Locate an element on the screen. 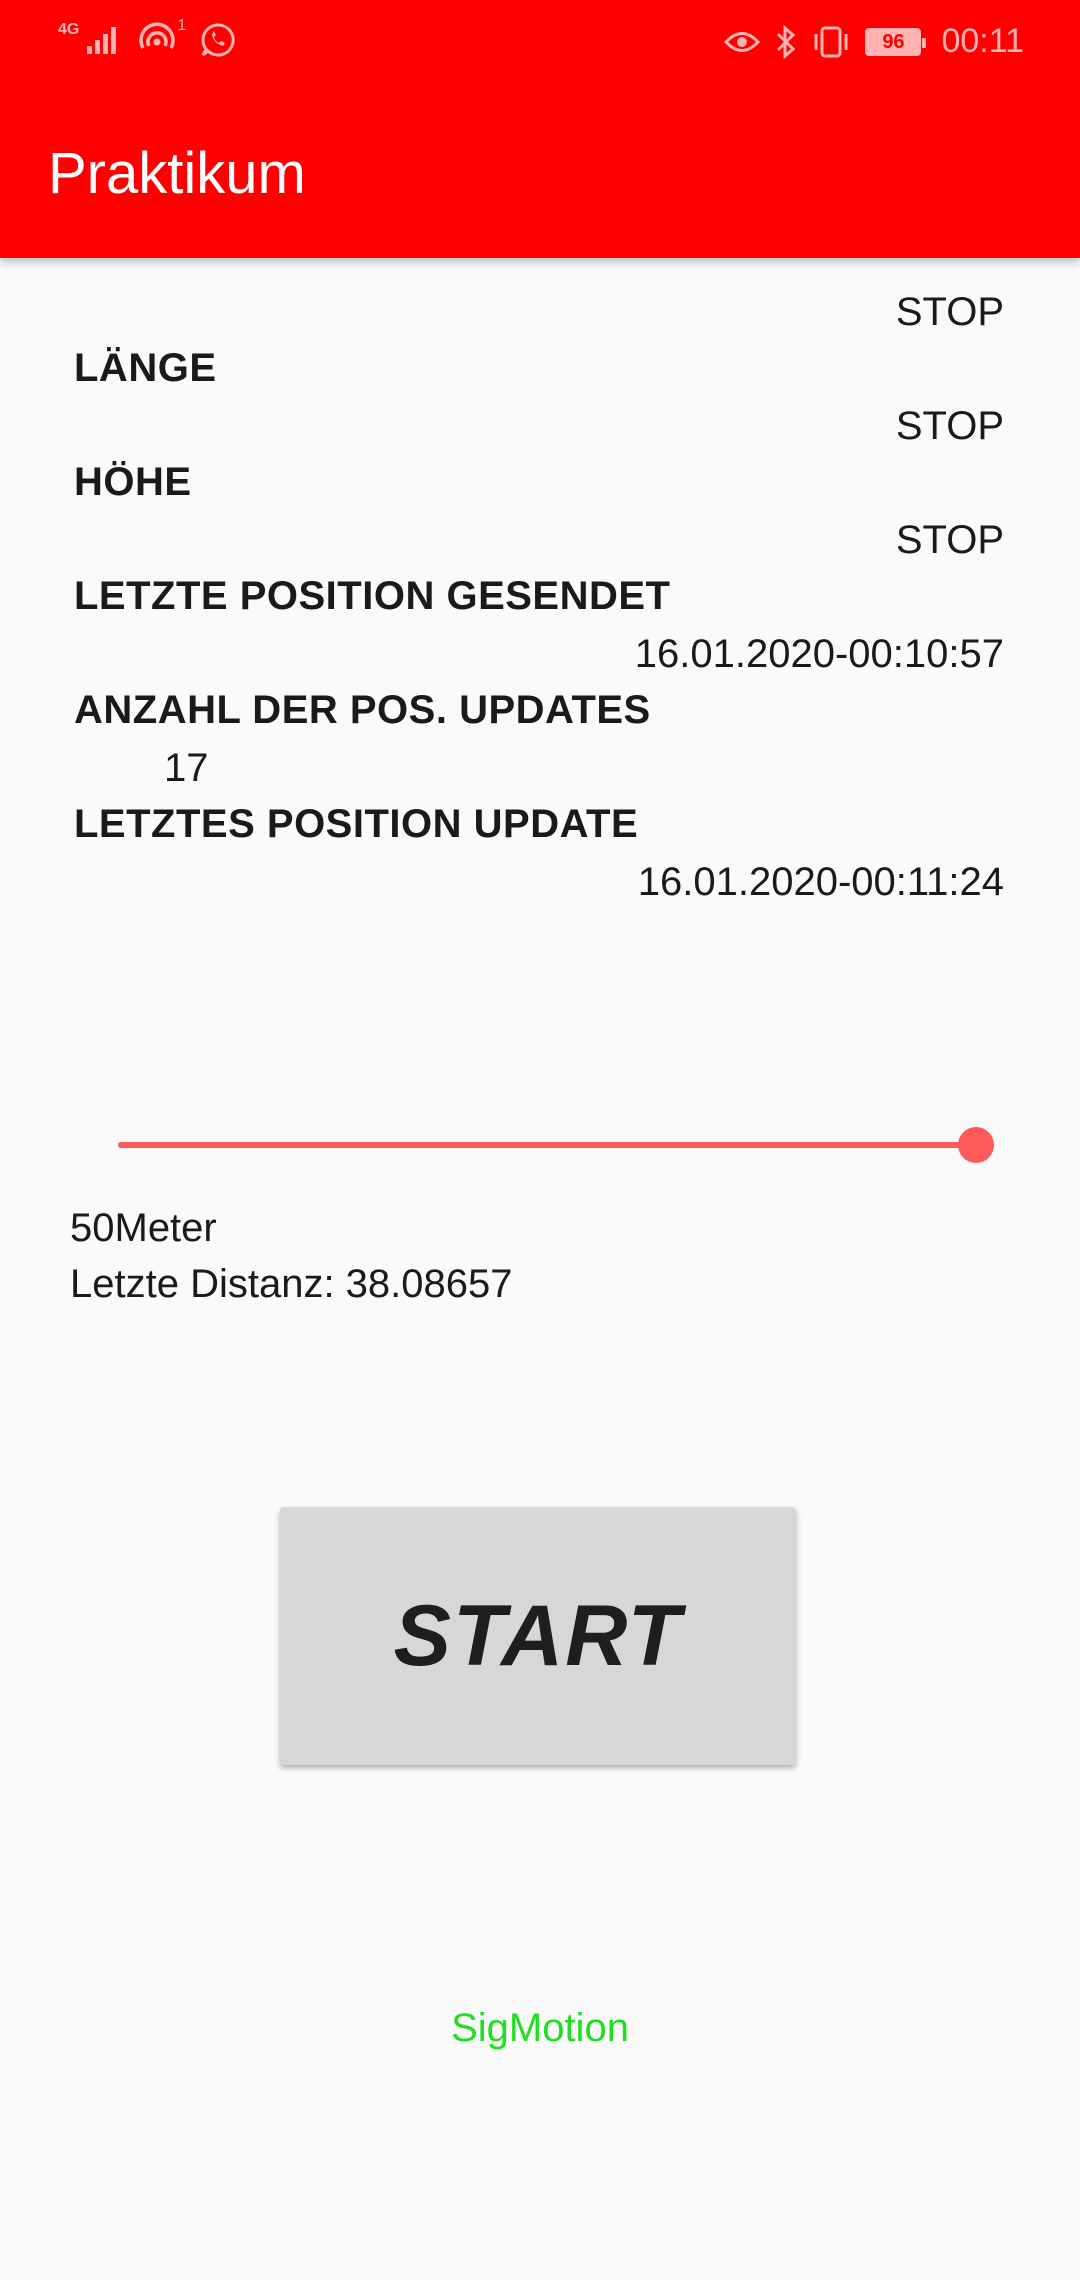 The image size is (1080, 2280). last-distance: Letzte Distanz: 38.08657 is located at coordinates (291, 1284).